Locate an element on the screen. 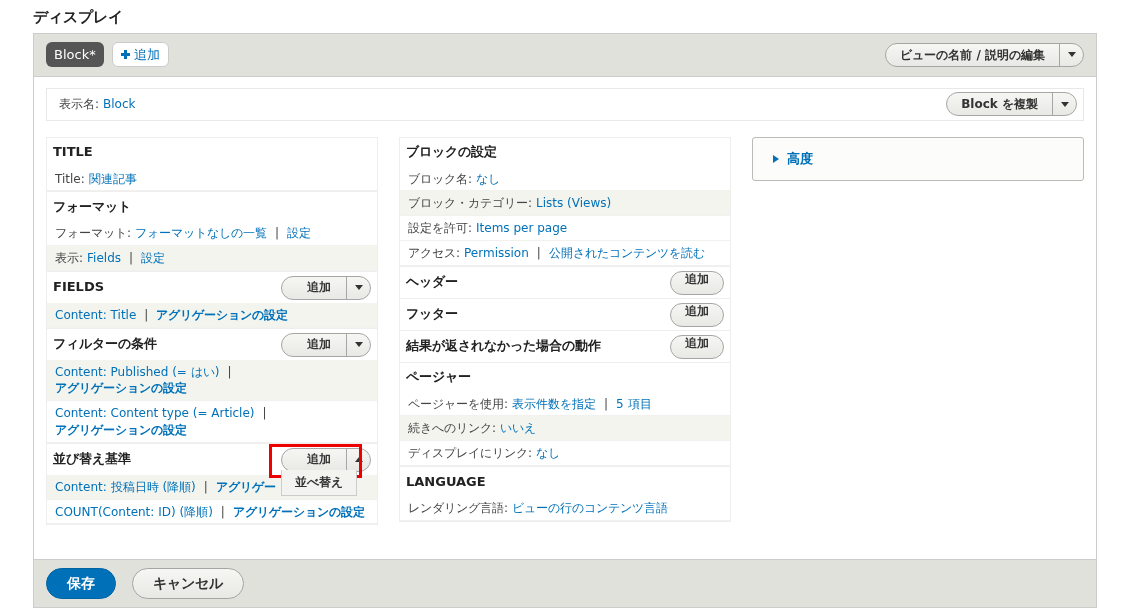 The height and width of the screenshot is (614, 1130). section-title: TITLE is located at coordinates (73, 152).